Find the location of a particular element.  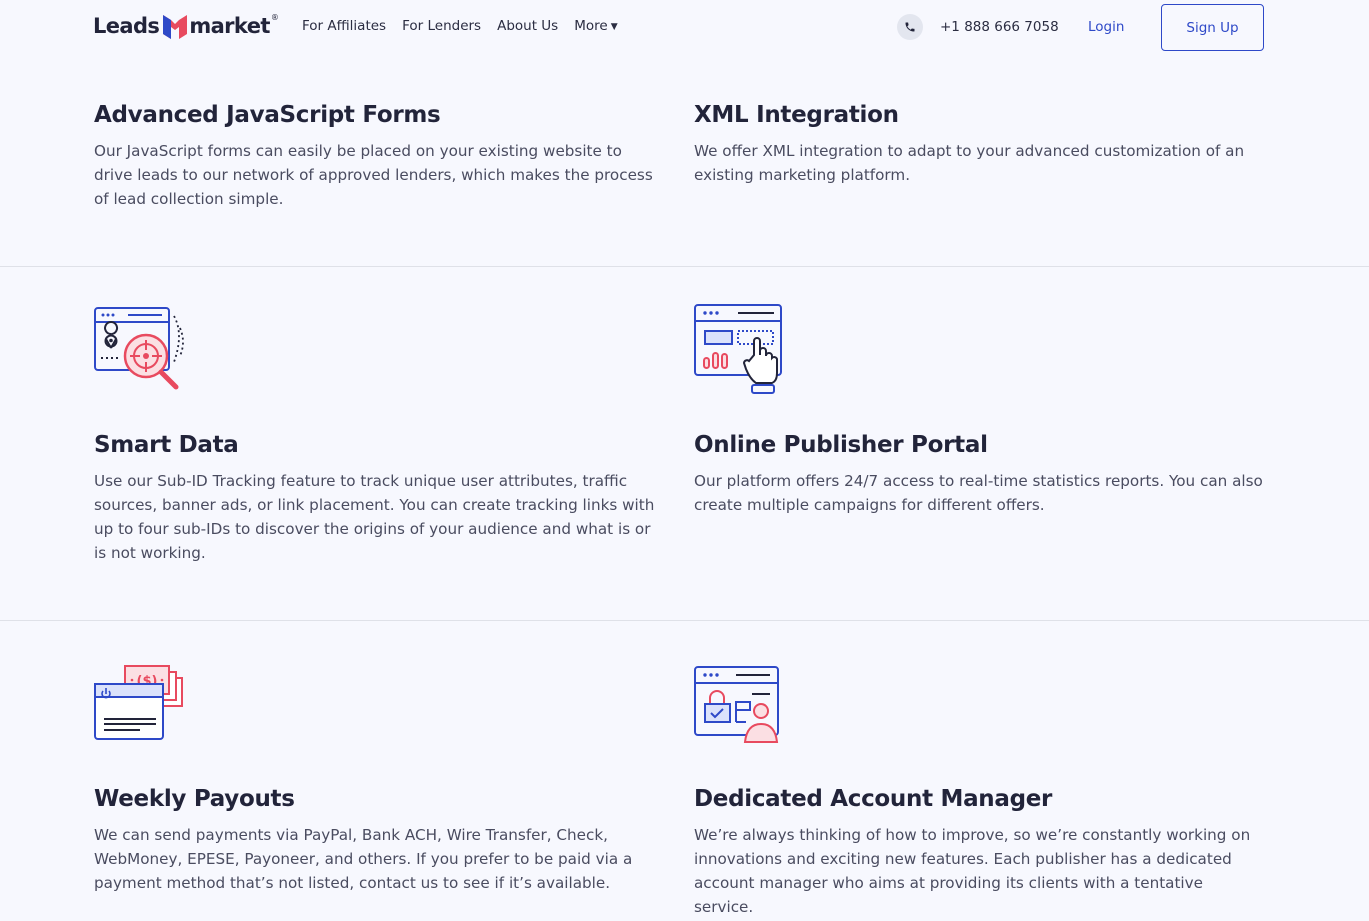

logo-mark-icon is located at coordinates (175, 26).